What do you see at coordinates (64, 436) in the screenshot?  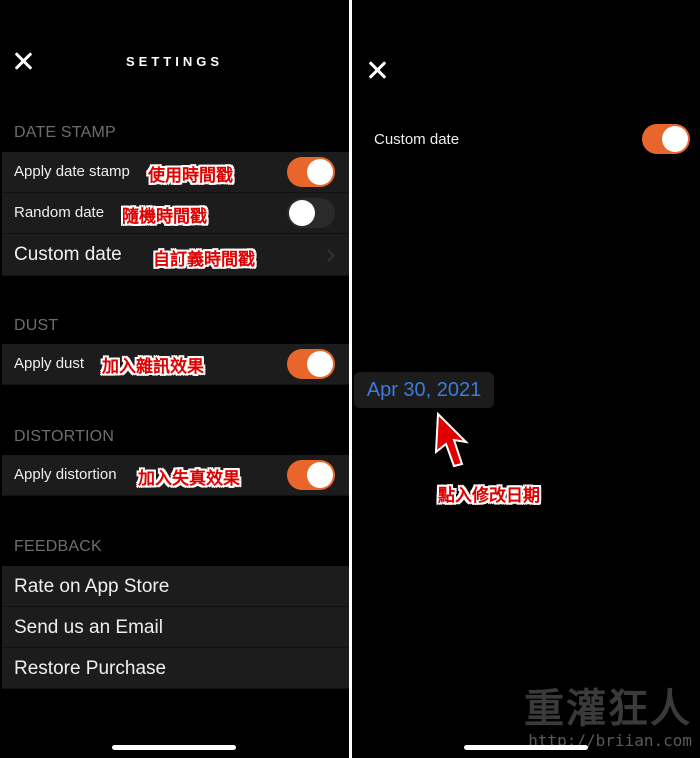 I see `section-header-distortion: DISTORTION` at bounding box center [64, 436].